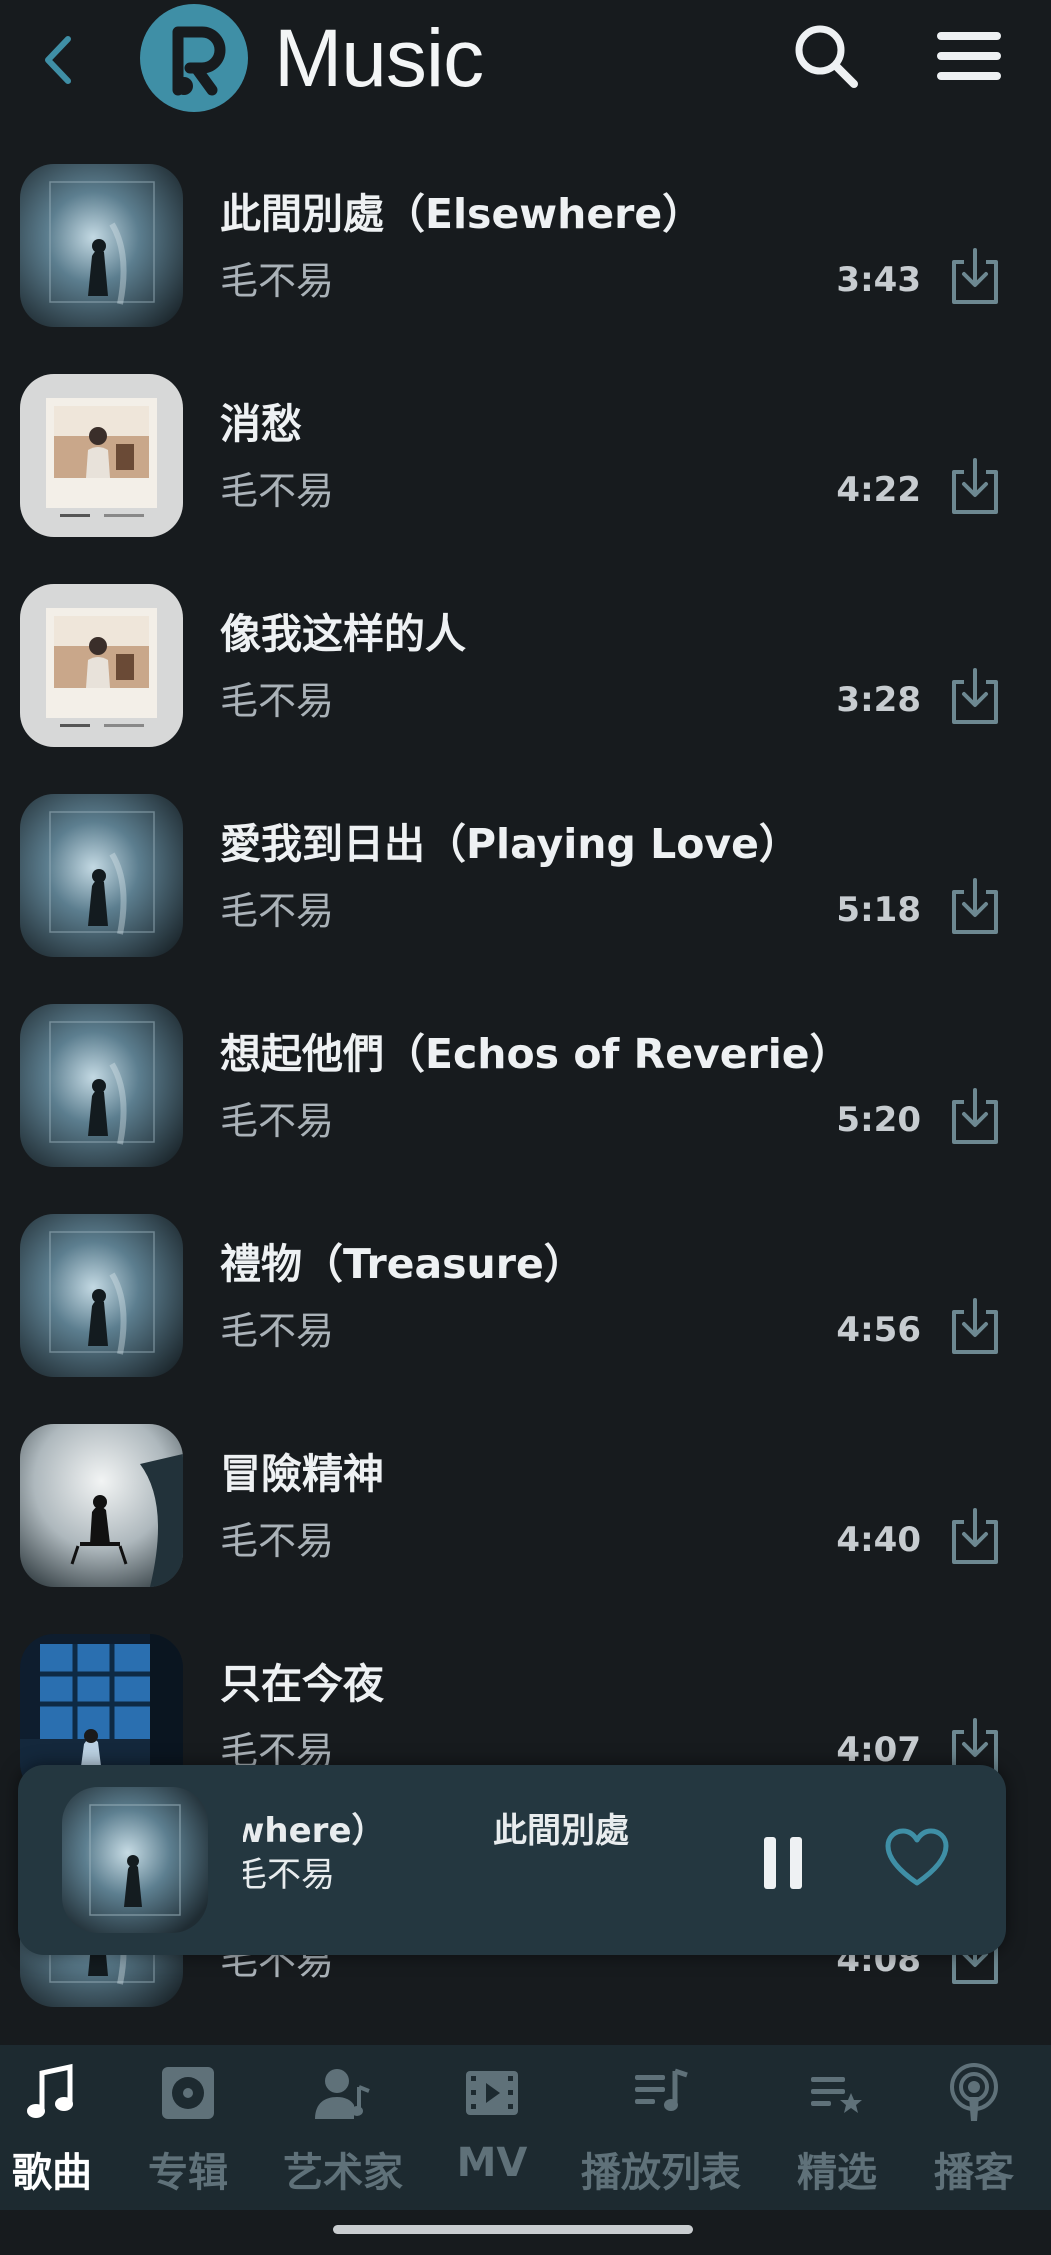 This screenshot has width=1051, height=2255. Describe the element at coordinates (837, 2173) in the screenshot. I see `tab-label: 精选` at that location.